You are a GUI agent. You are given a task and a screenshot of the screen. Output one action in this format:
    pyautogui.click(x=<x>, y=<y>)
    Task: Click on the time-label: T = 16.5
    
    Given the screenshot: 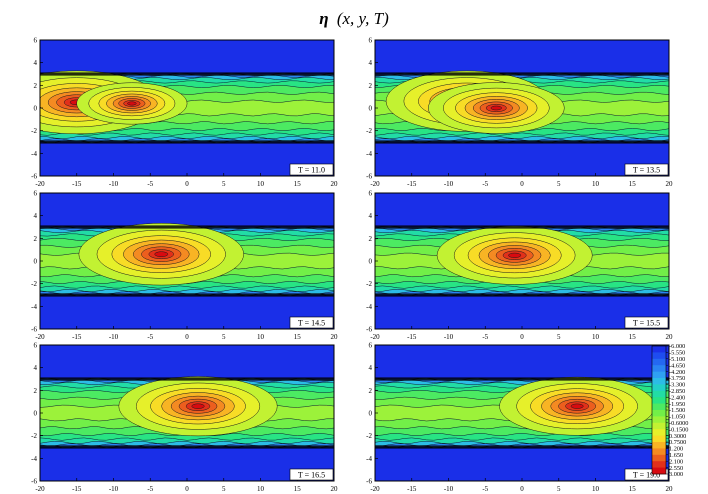 What is the action you would take?
    pyautogui.click(x=311, y=475)
    